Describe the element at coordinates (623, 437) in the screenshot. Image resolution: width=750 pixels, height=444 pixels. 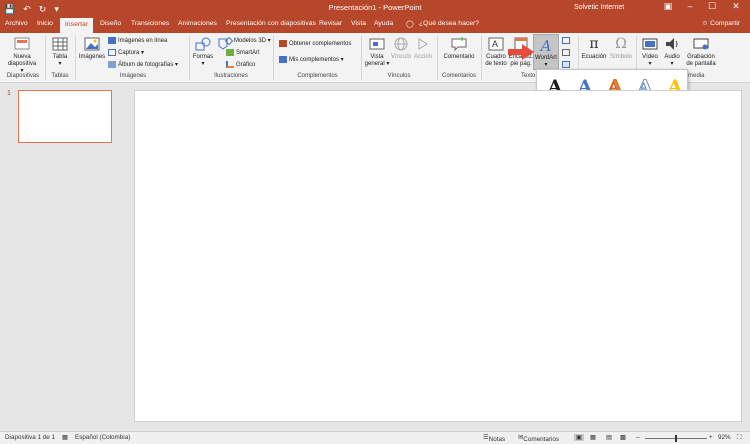
I see `slideshow-icon: ▩` at that location.